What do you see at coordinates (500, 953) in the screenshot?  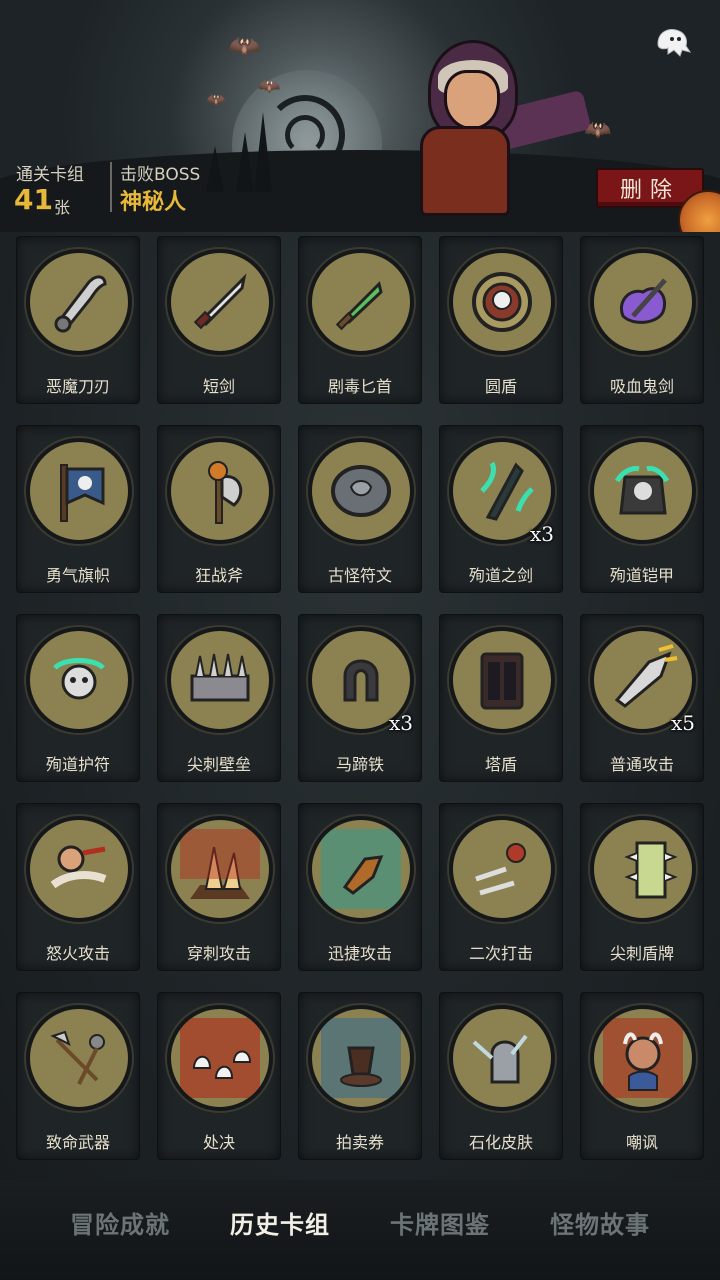 I see `card-name: 二次打击` at bounding box center [500, 953].